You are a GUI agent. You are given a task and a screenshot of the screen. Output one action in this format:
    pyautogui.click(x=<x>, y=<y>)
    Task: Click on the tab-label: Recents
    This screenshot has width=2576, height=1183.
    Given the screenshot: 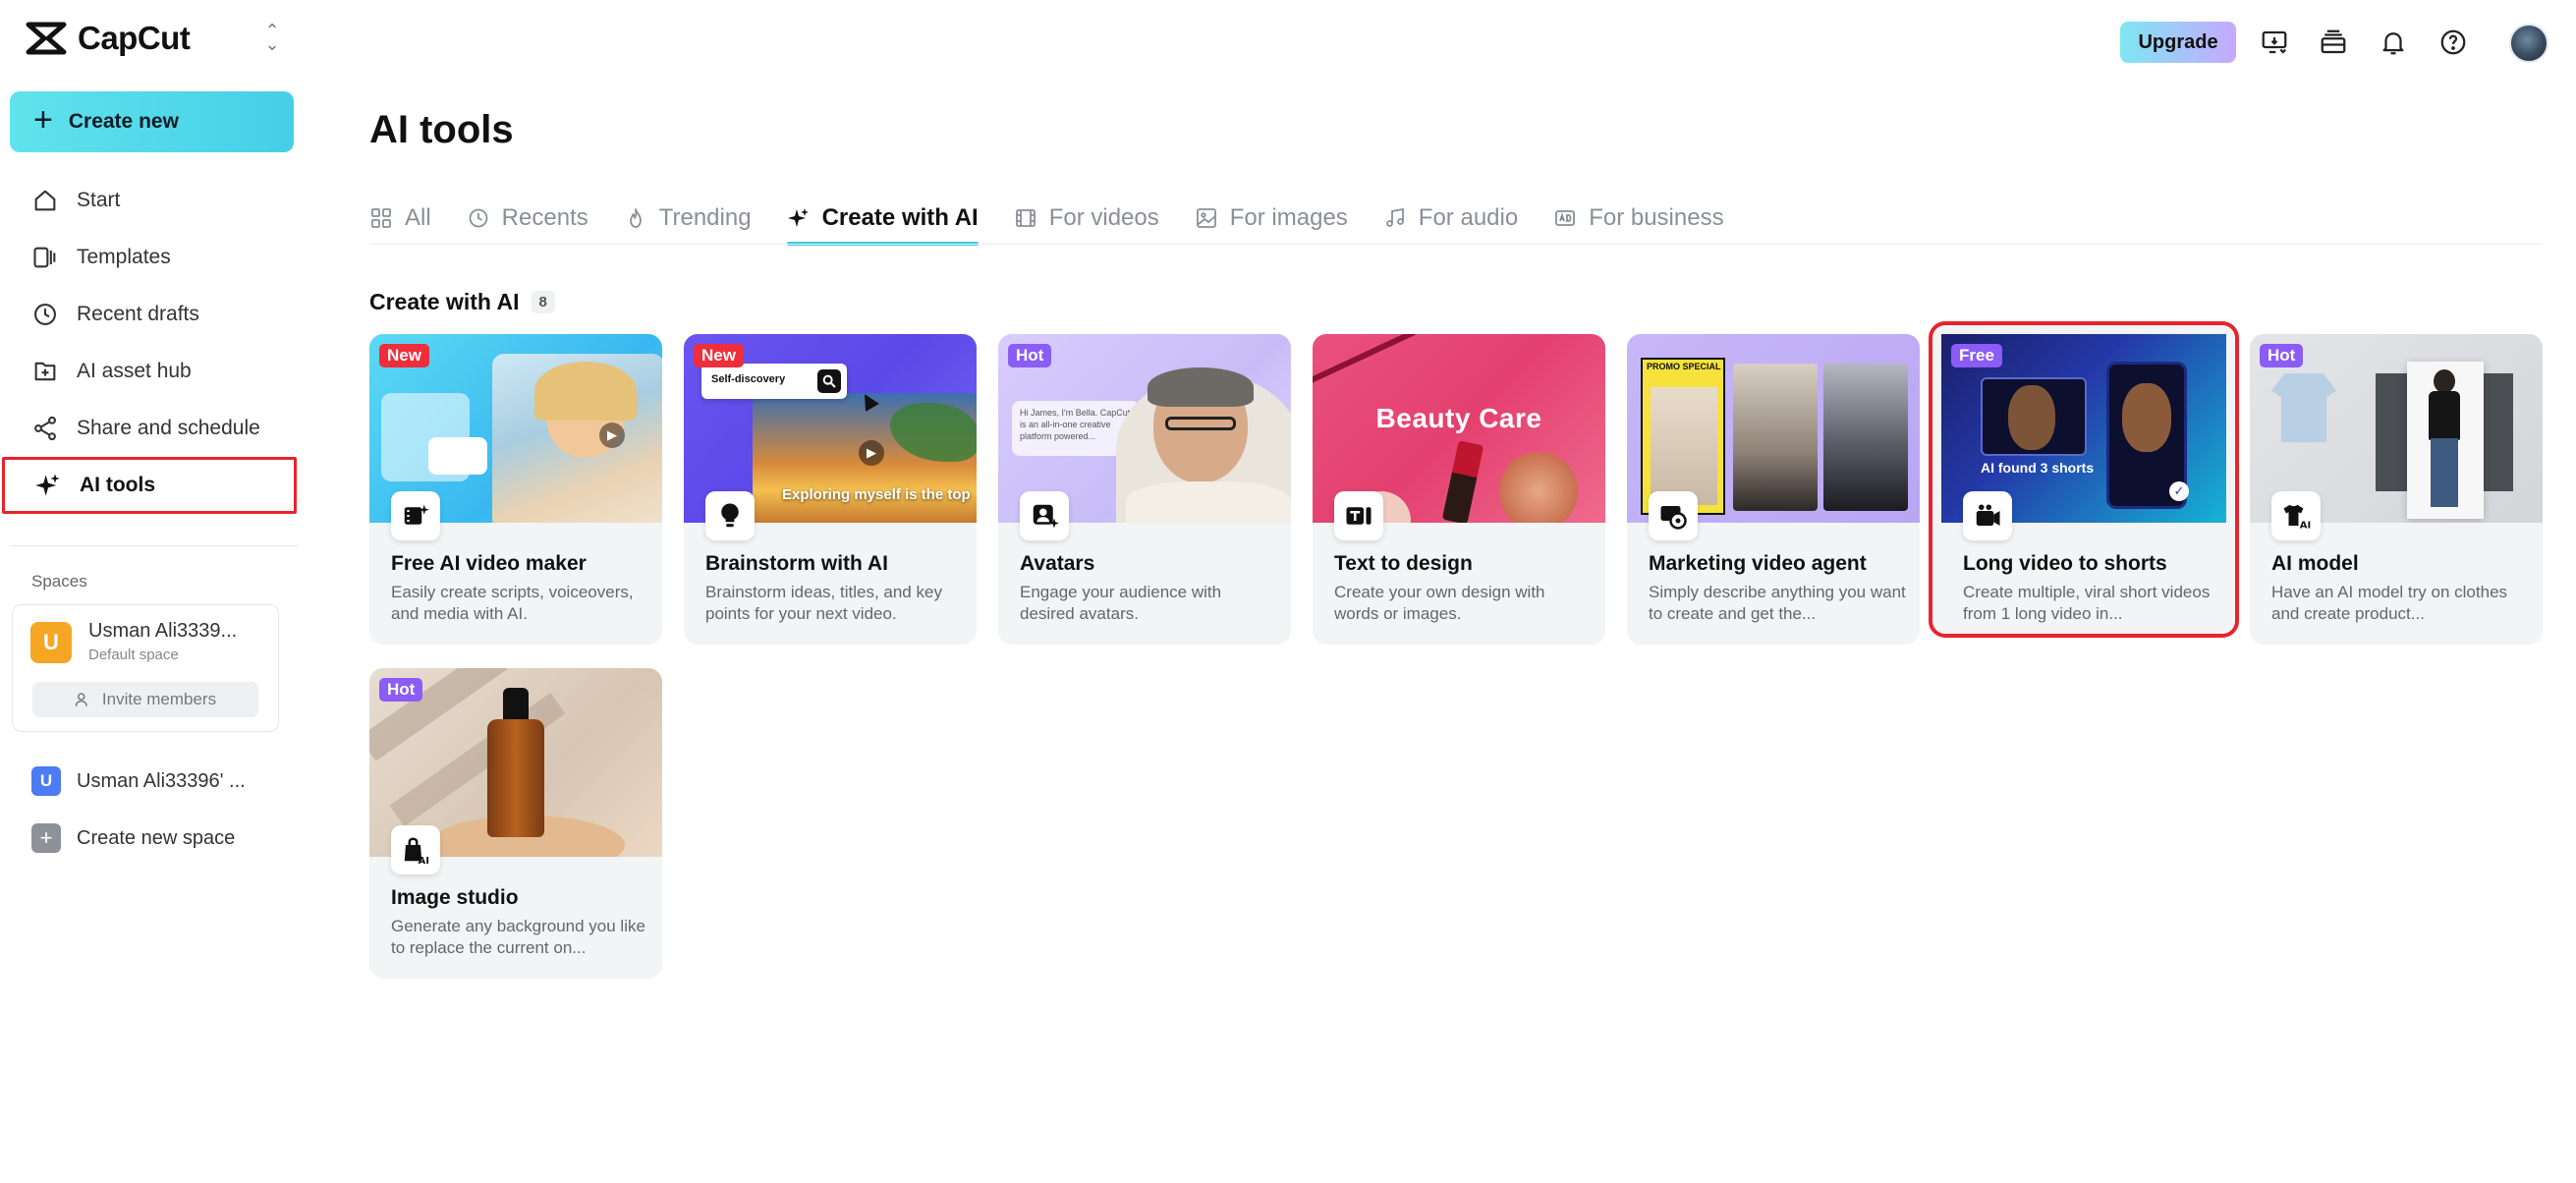 What is the action you would take?
    pyautogui.click(x=544, y=218)
    